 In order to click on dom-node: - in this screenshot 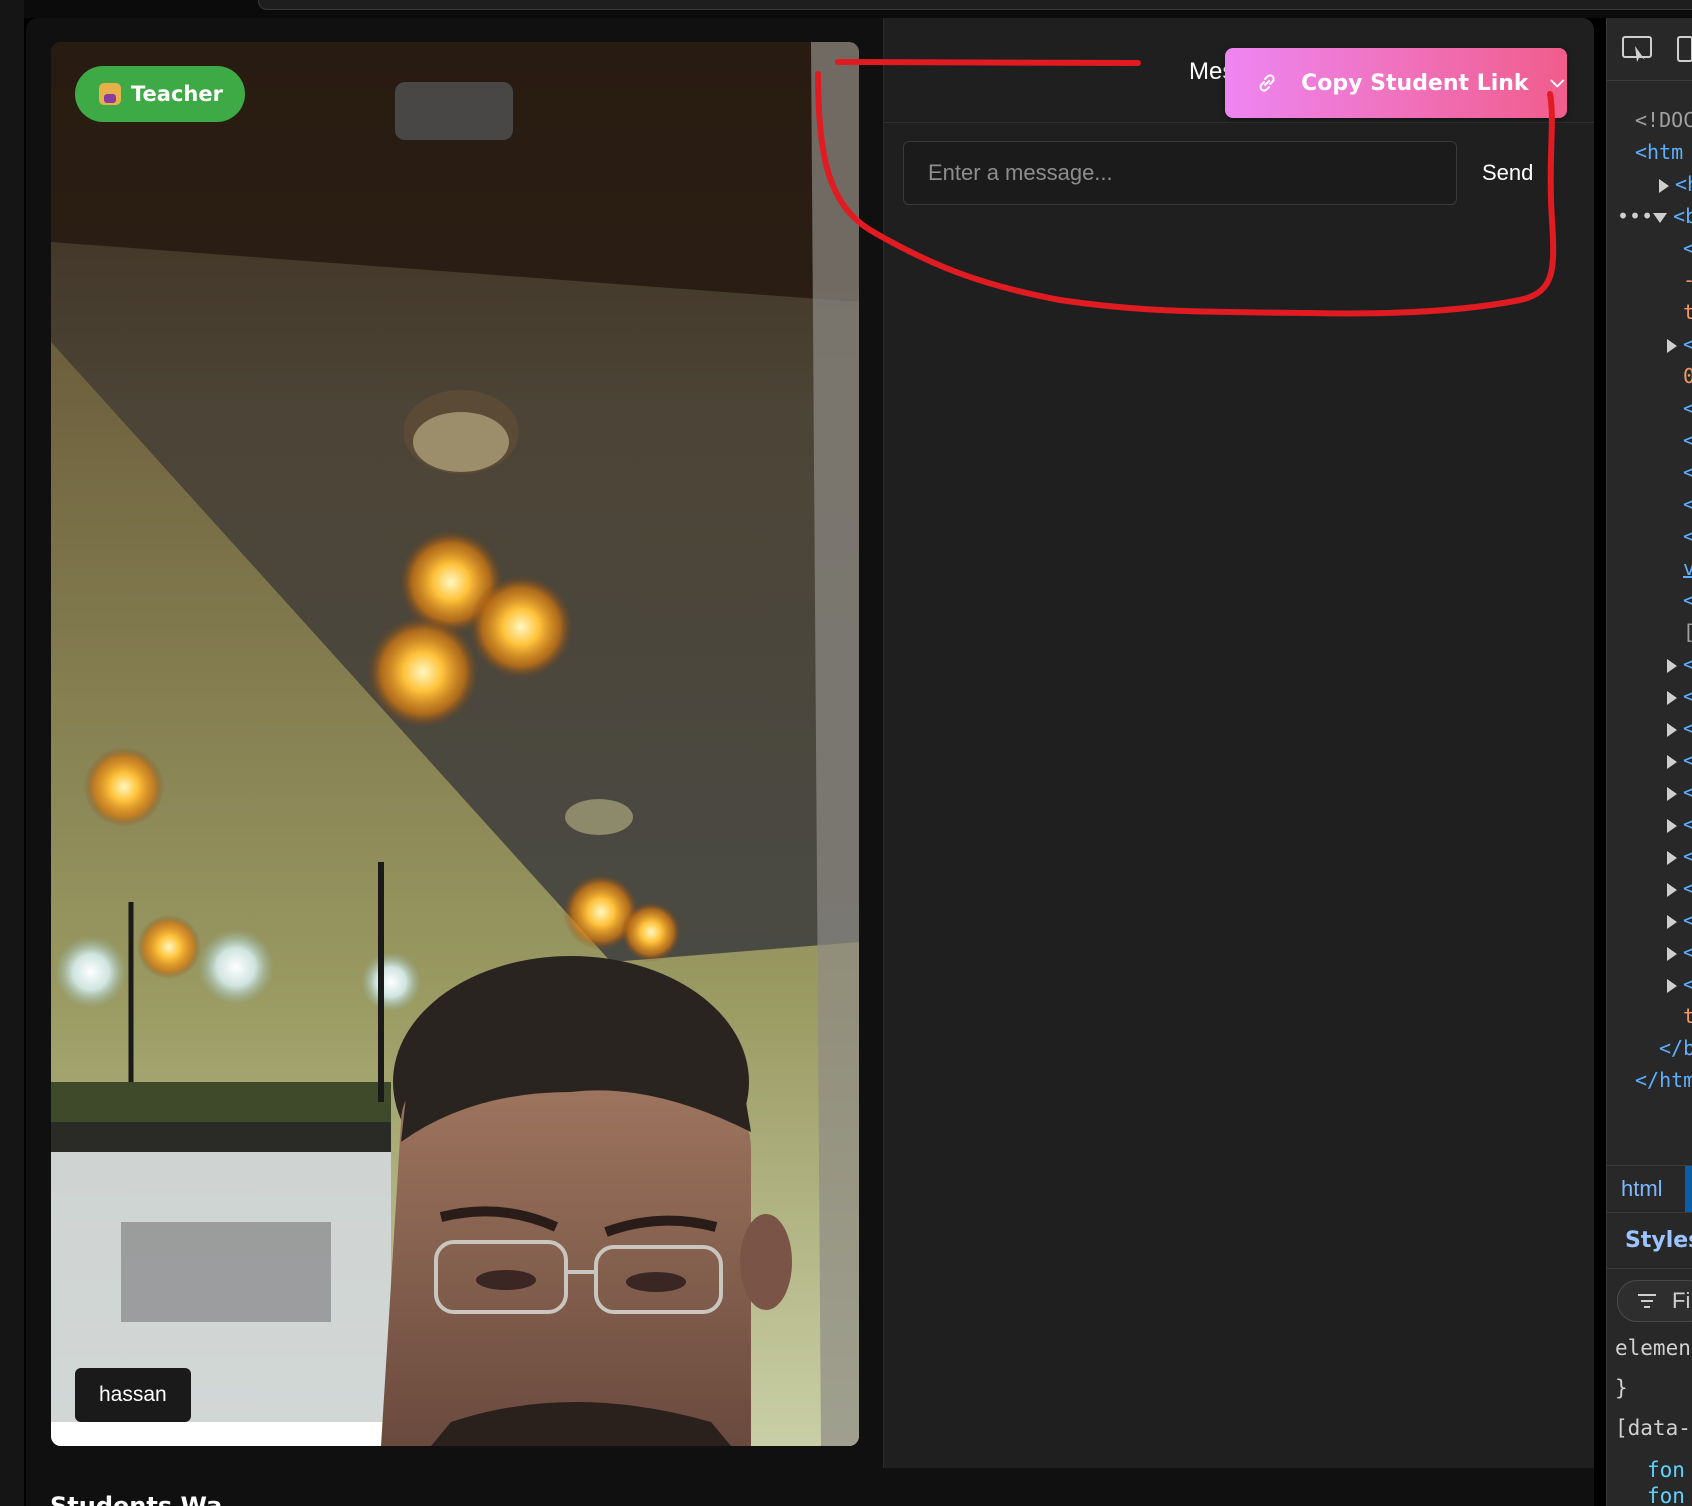, I will do `click(1687, 280)`.